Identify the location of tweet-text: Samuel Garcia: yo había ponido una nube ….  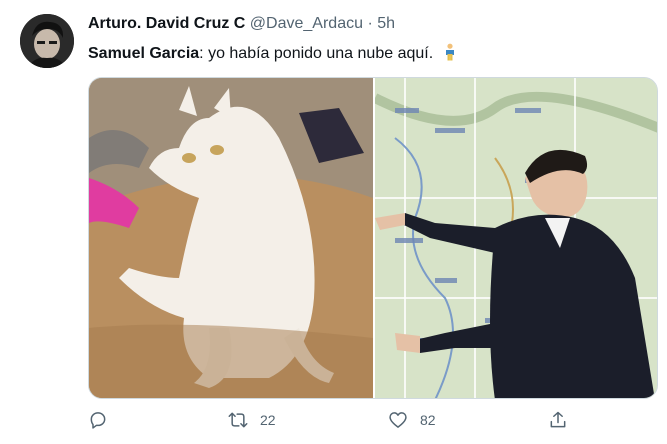
(273, 53).